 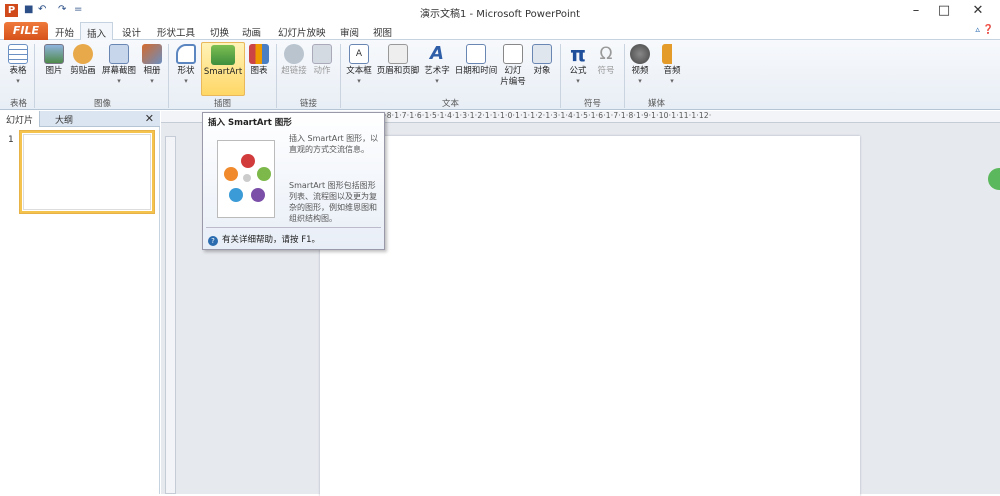 What do you see at coordinates (246, 179) in the screenshot?
I see `smartart-preview-image` at bounding box center [246, 179].